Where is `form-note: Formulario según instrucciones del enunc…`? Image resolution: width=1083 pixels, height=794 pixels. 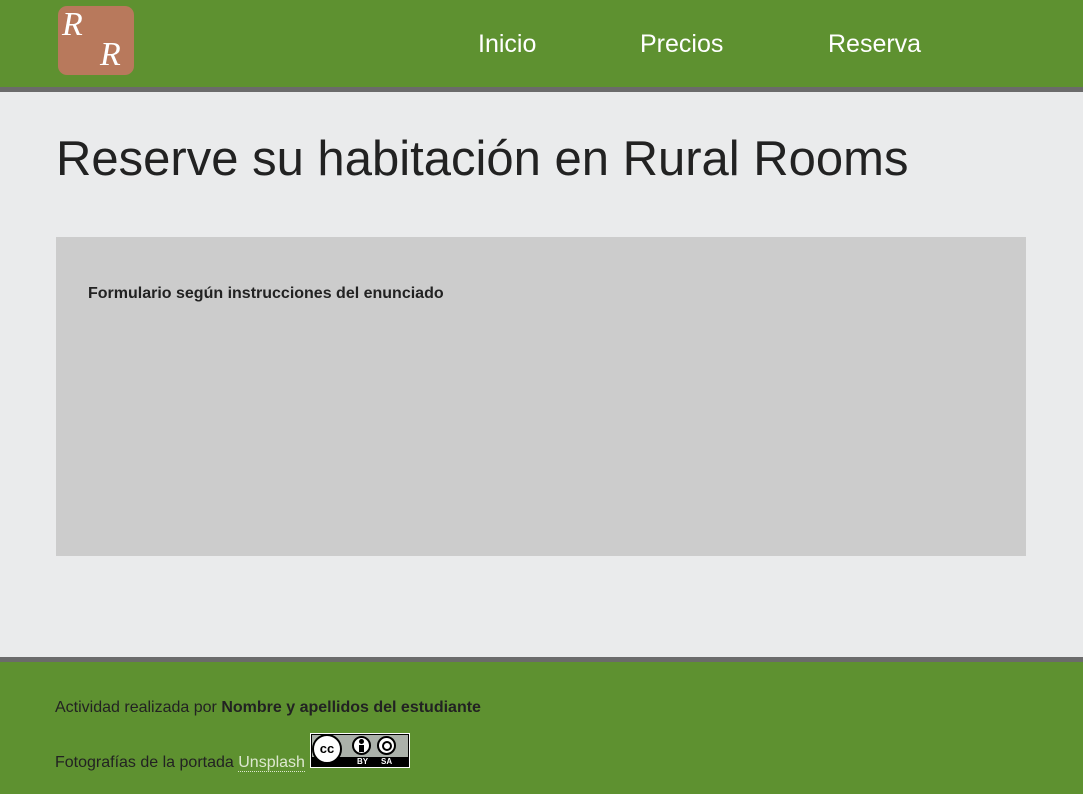
form-note: Formulario según instrucciones del enunc… is located at coordinates (266, 293).